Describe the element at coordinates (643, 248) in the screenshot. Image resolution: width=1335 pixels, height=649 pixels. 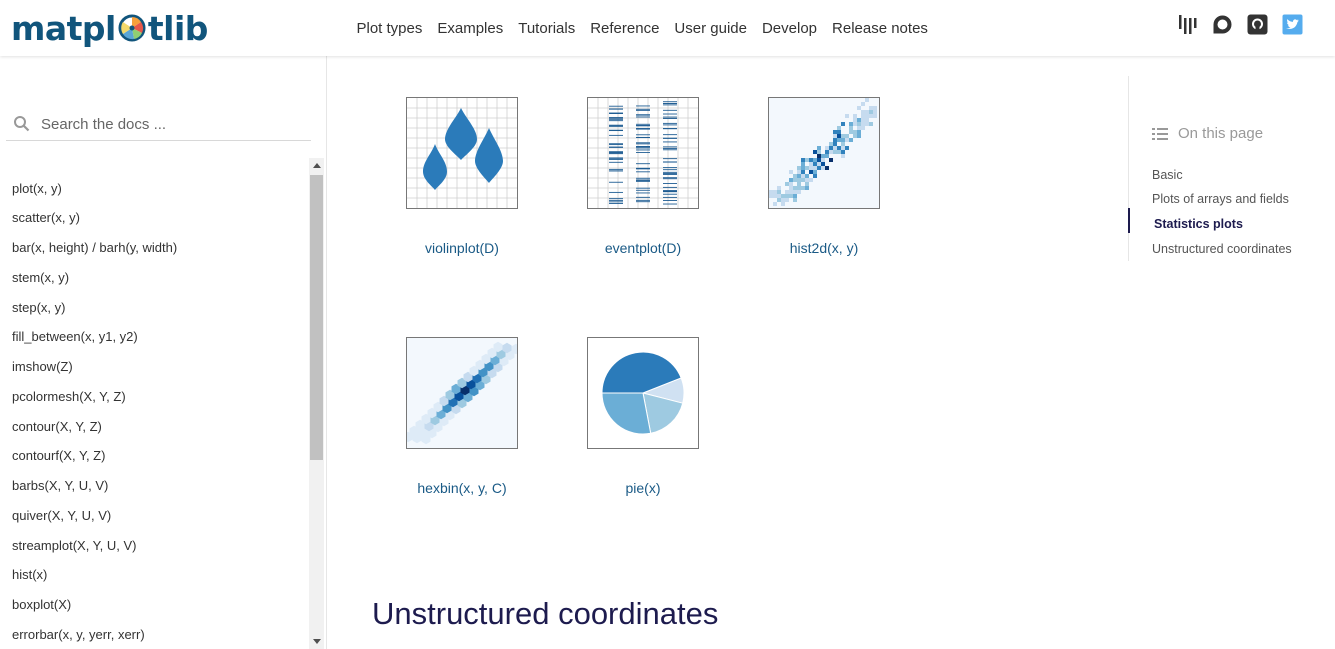
I see `gallery-link-eventplot: eventplot(D)` at that location.